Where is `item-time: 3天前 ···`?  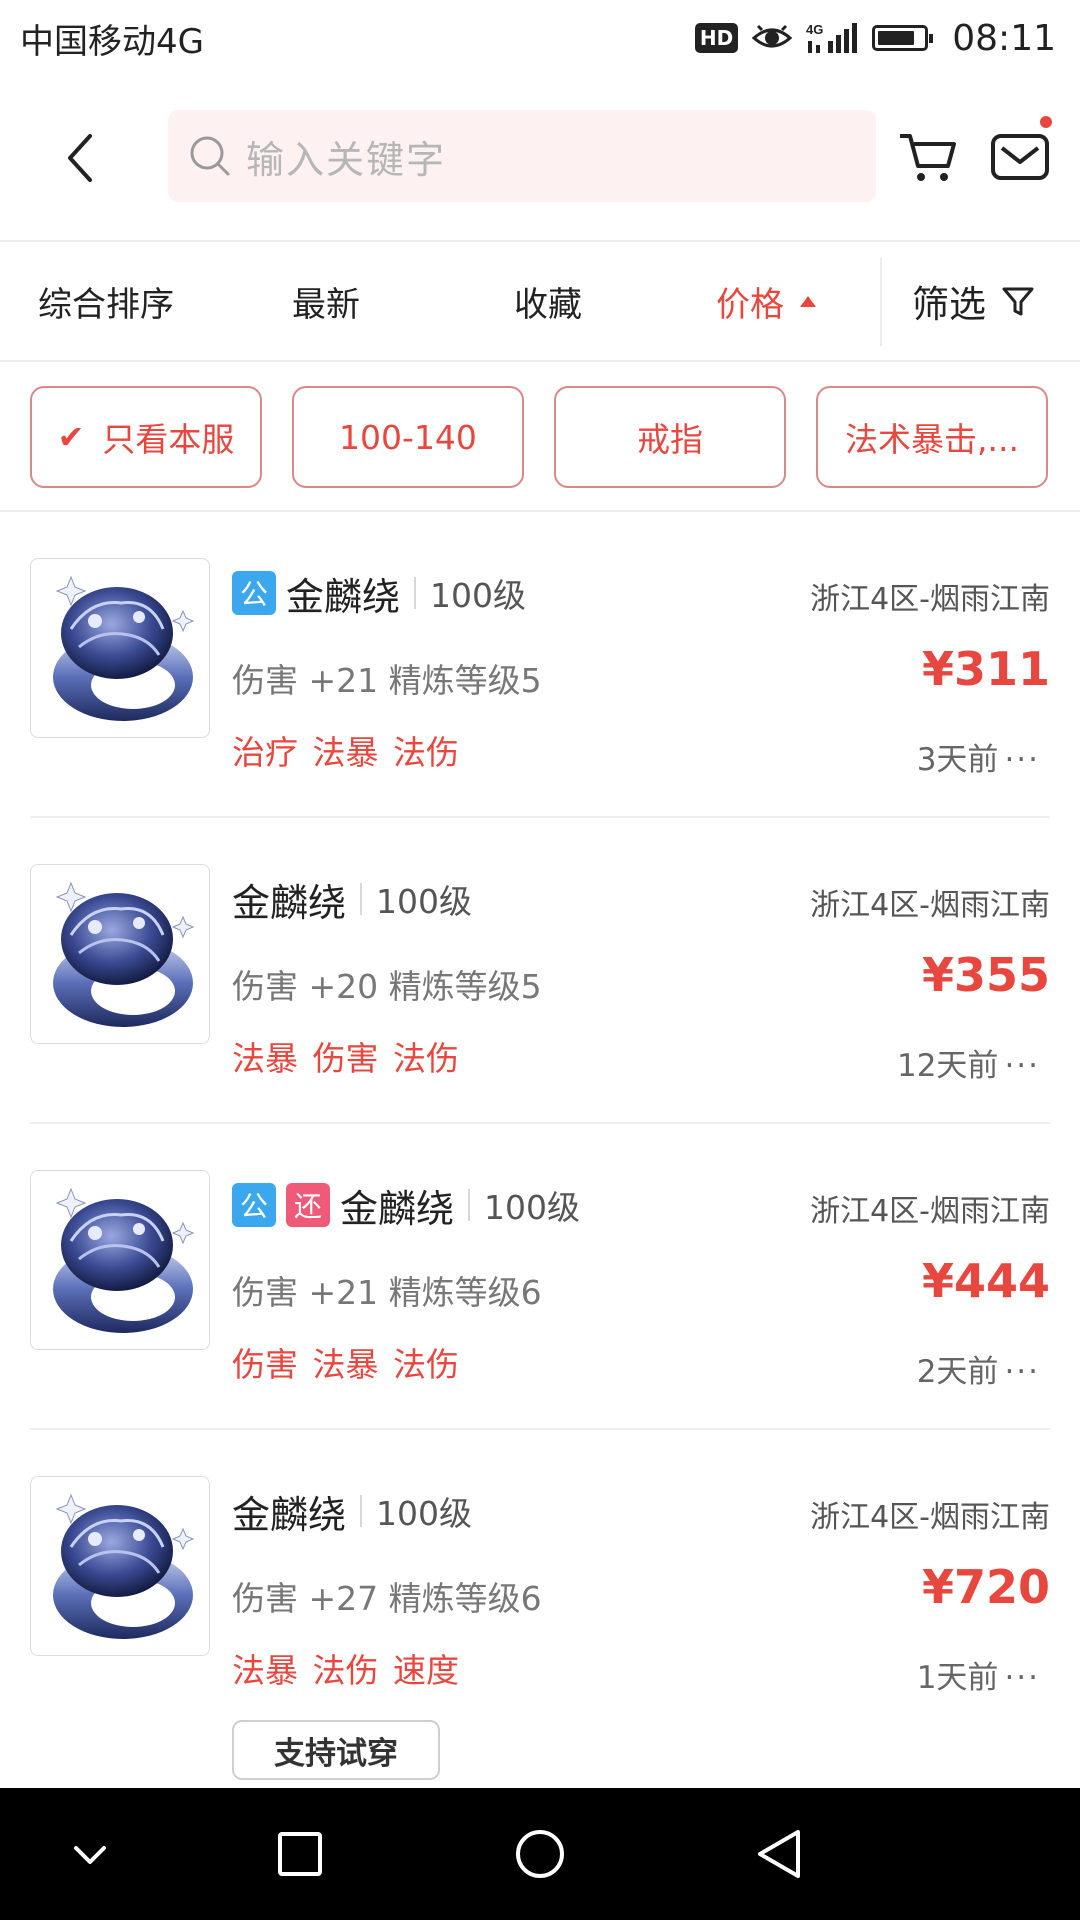
item-time: 3天前 ··· is located at coordinates (978, 756).